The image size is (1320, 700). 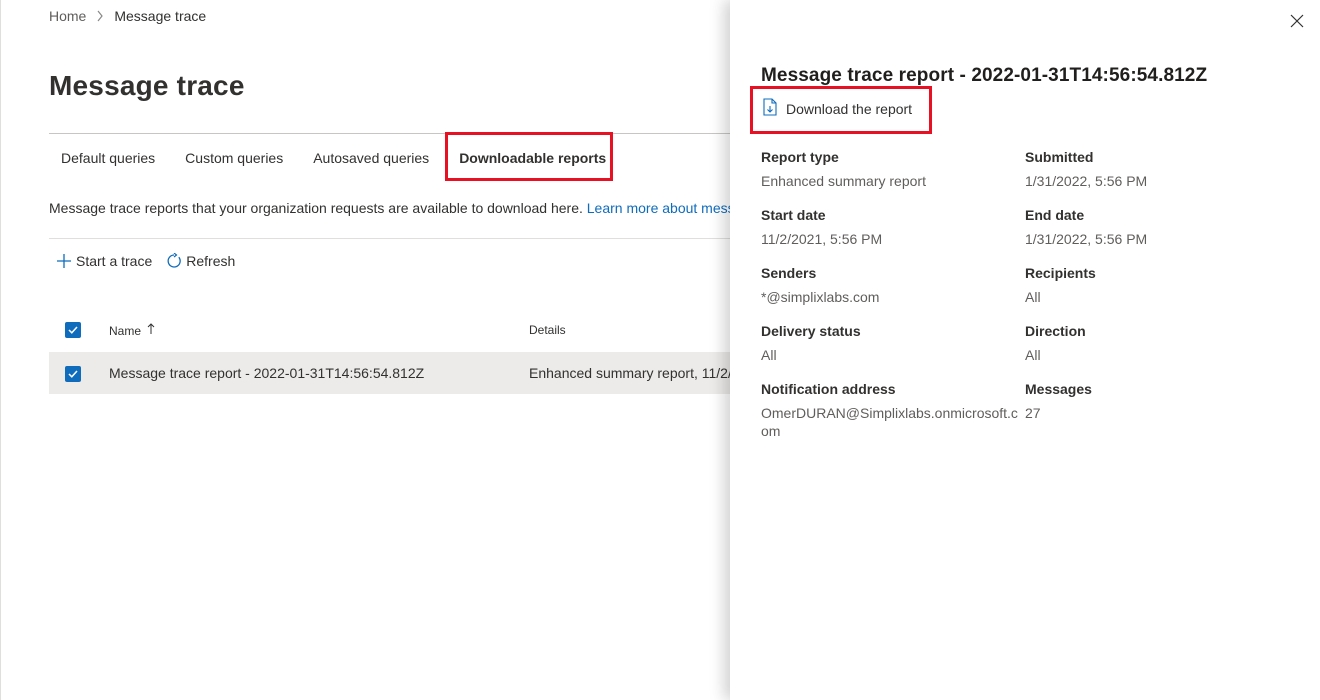 What do you see at coordinates (1157, 227) in the screenshot?
I see `field-end-date: End date 1/31/2022, 5:56 PM` at bounding box center [1157, 227].